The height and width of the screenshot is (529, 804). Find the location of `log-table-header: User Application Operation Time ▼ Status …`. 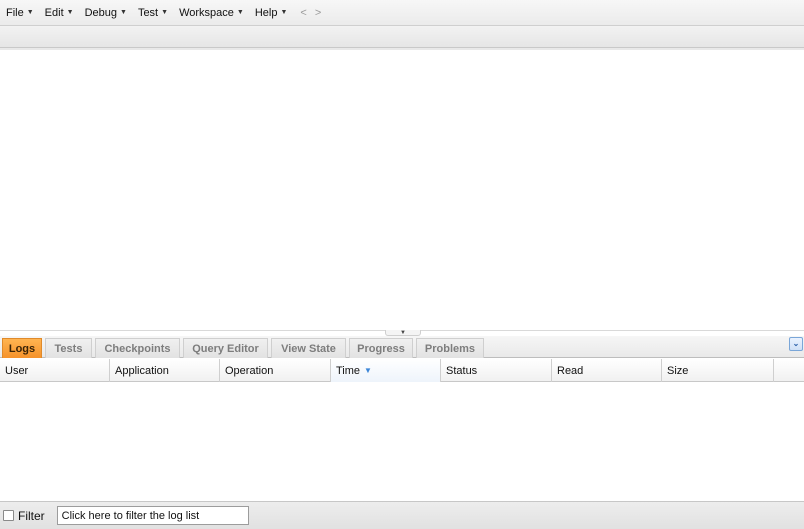

log-table-header: User Application Operation Time ▼ Status … is located at coordinates (402, 370).